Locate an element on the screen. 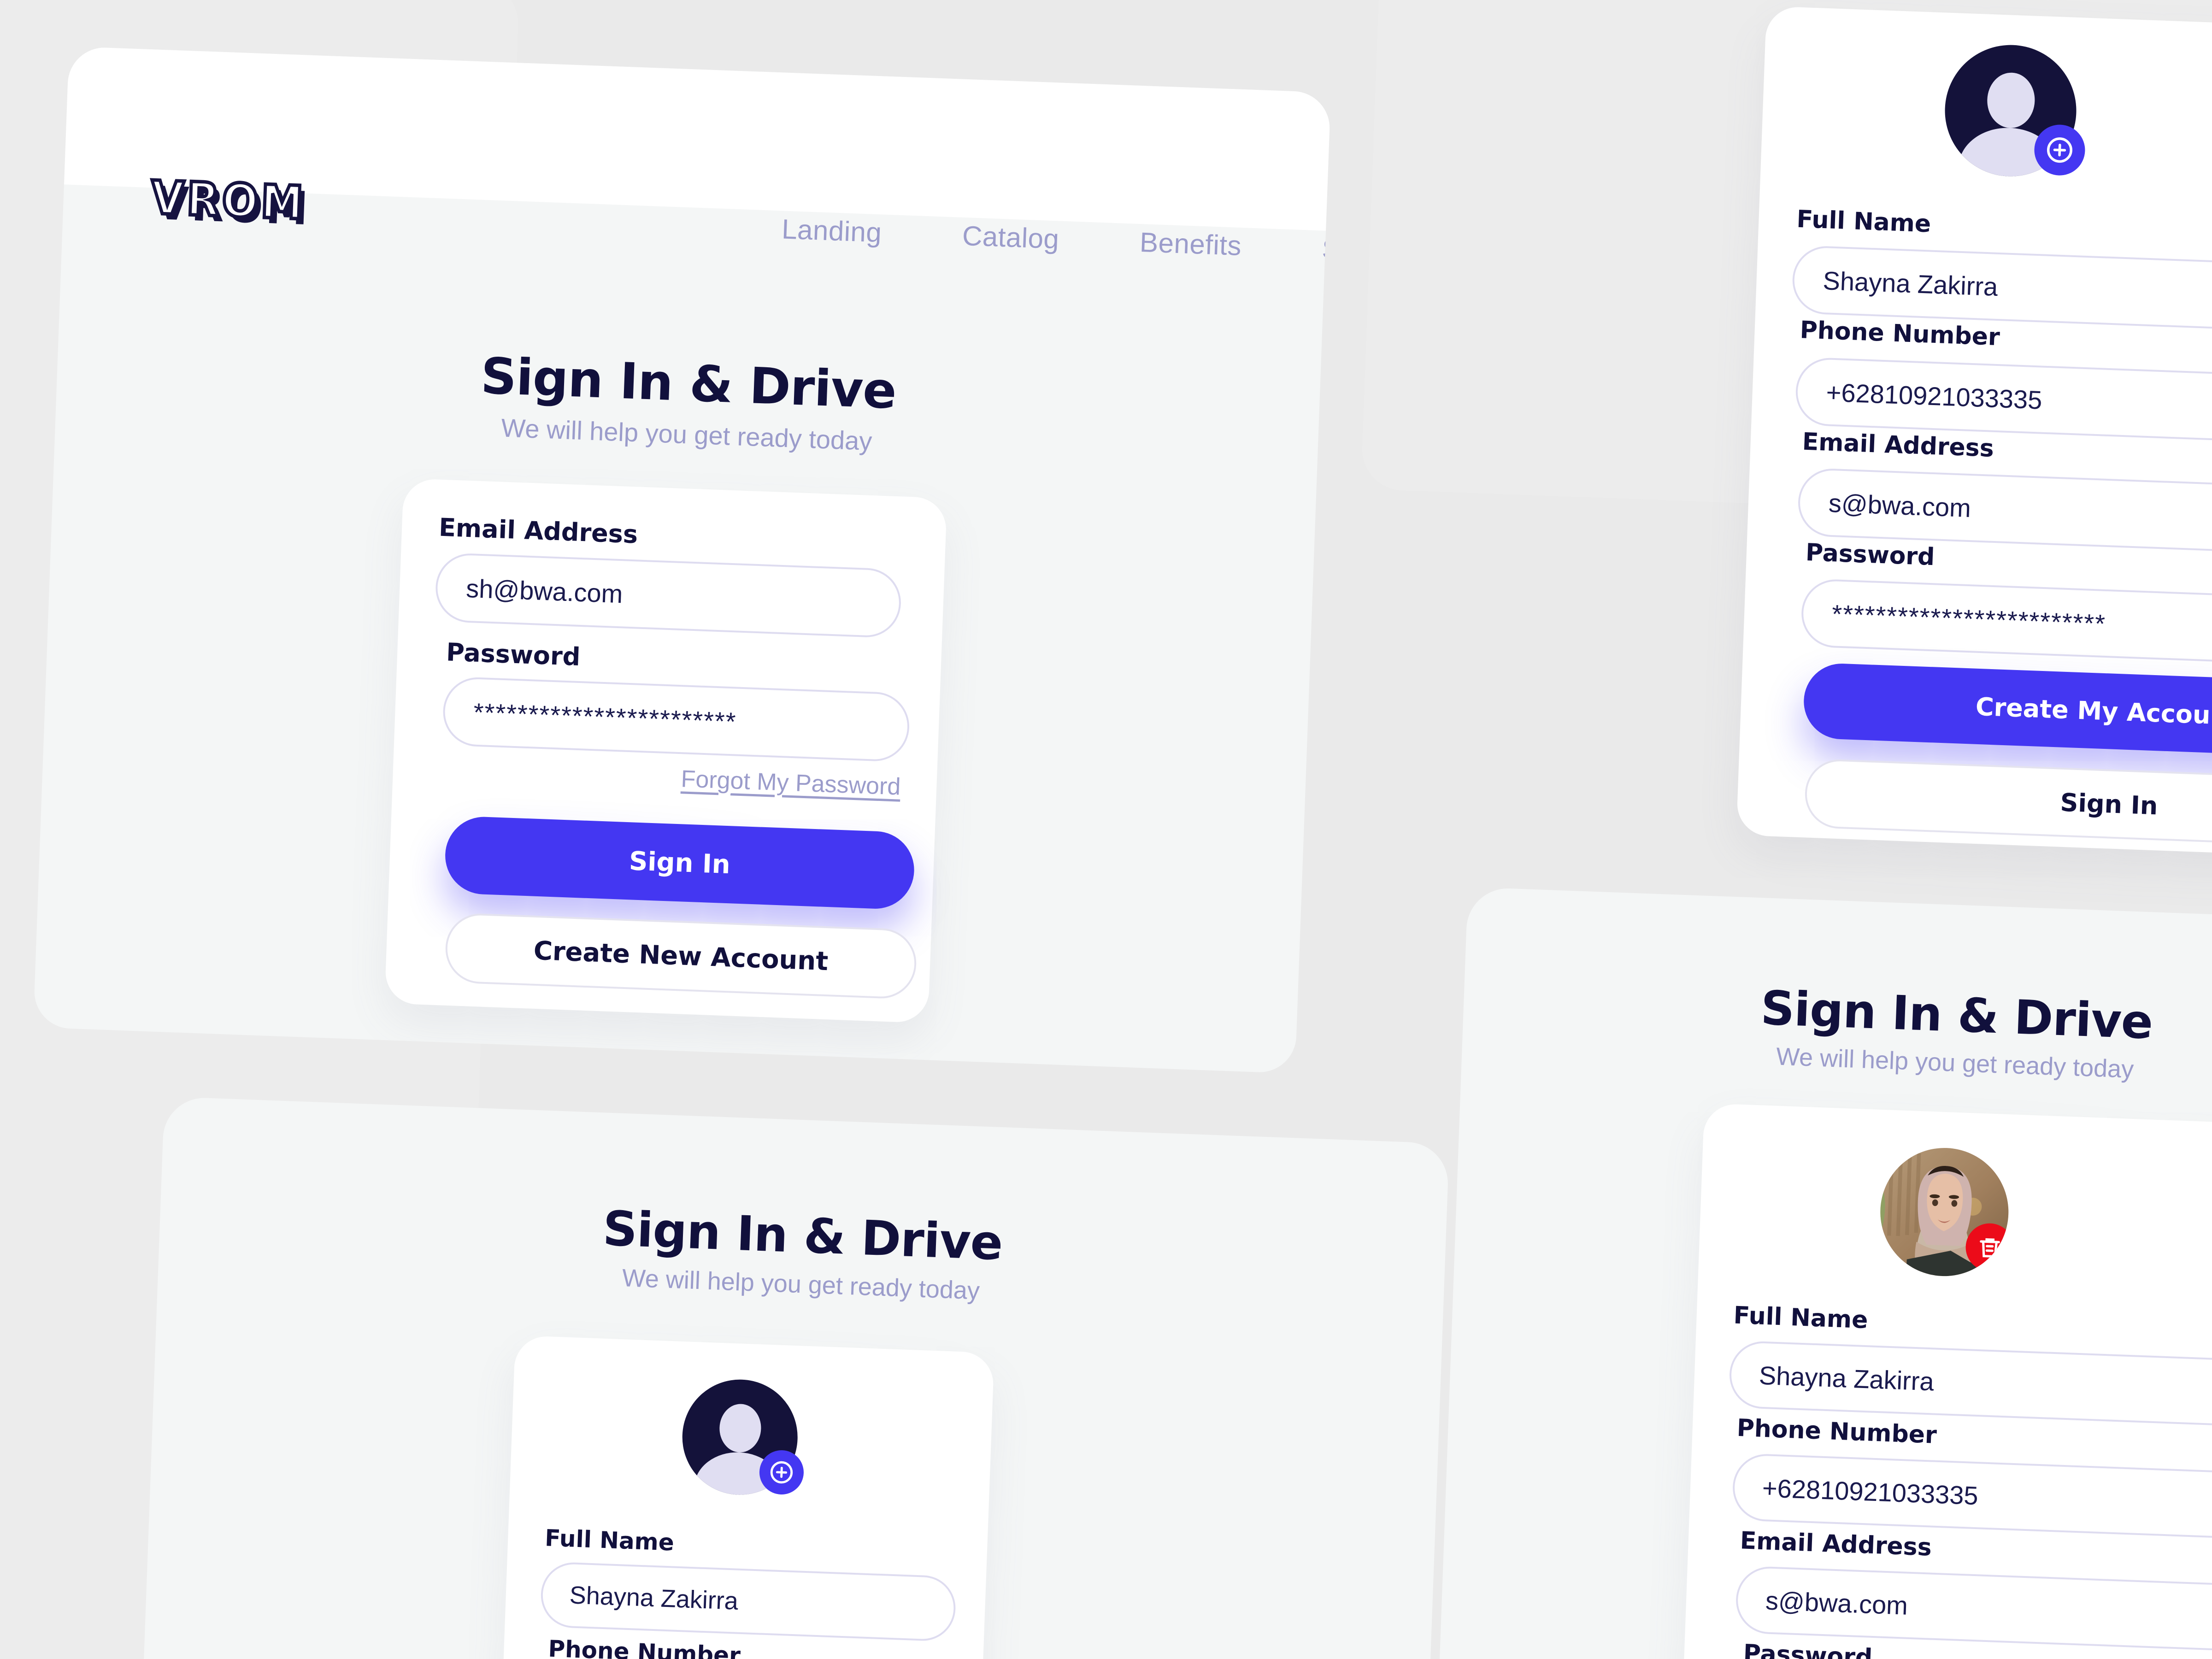 The width and height of the screenshot is (2212, 1659). nav-item-landing: Landing is located at coordinates (831, 230).